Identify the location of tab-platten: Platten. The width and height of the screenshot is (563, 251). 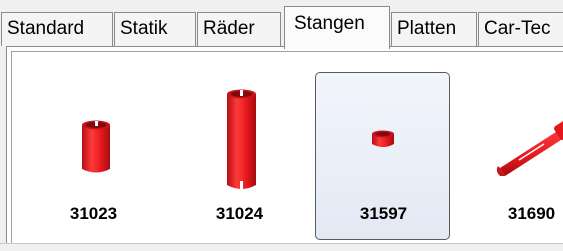
(434, 29).